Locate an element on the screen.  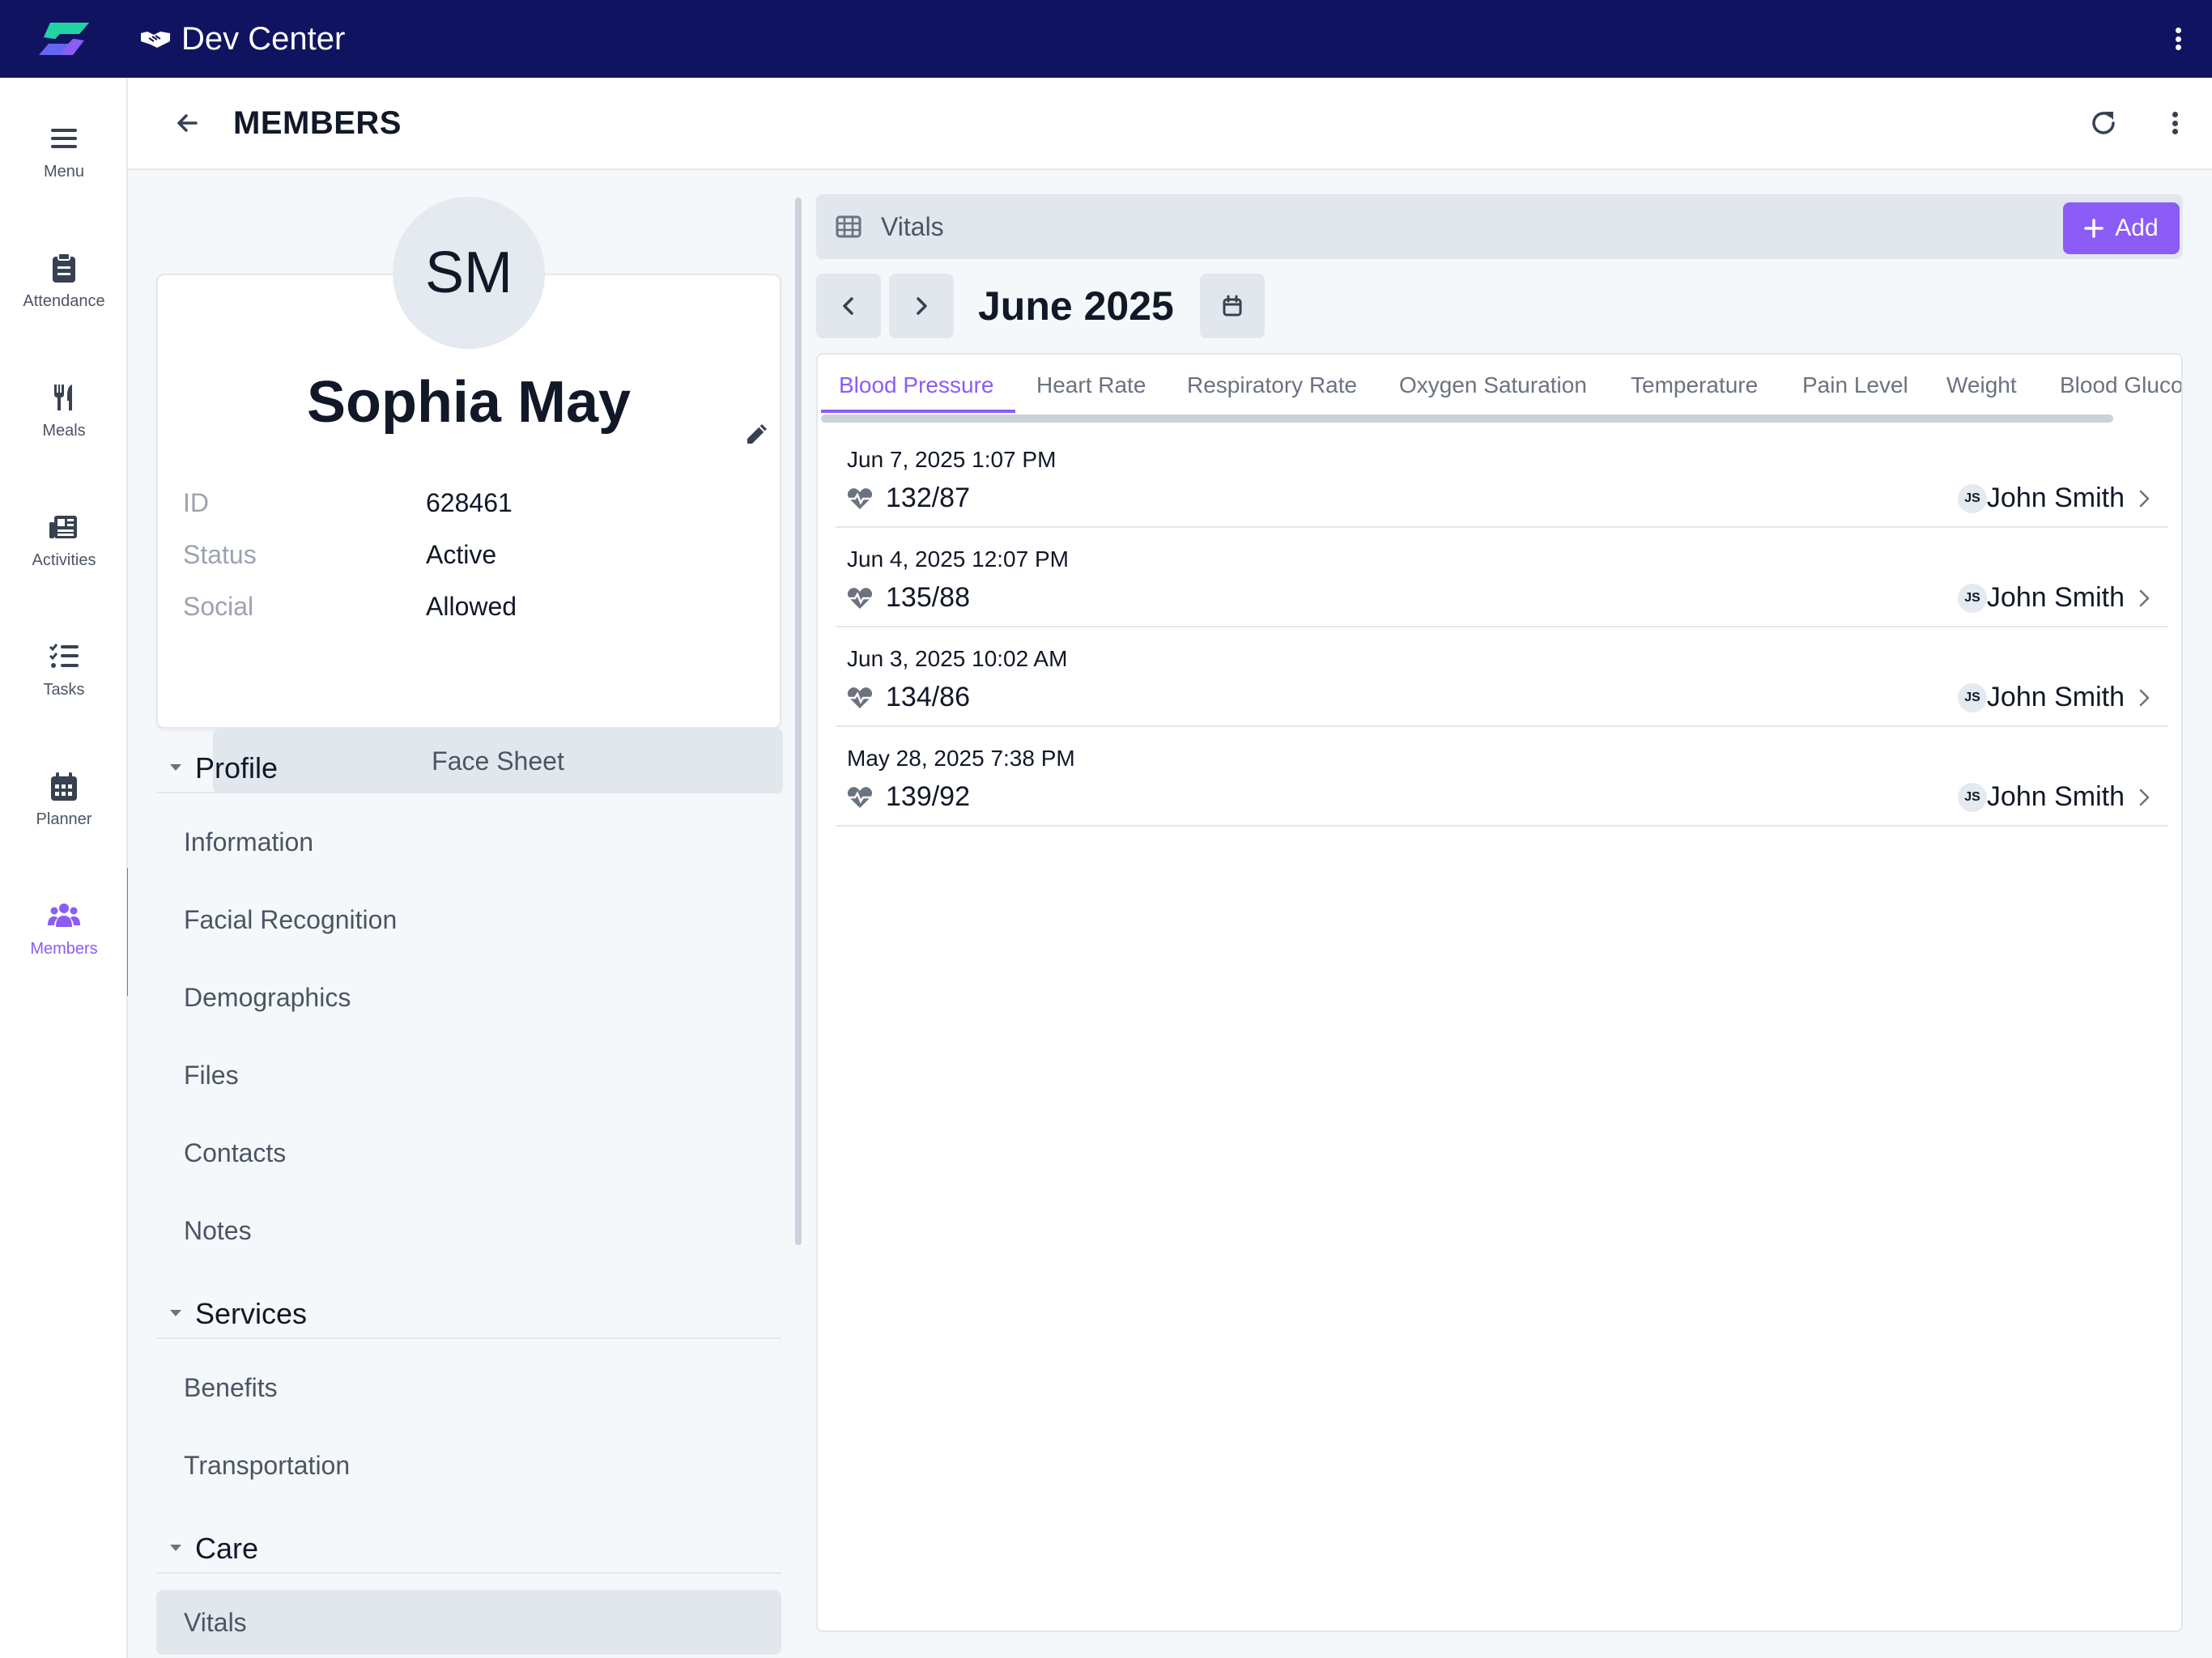
back-arrow-icon is located at coordinates (188, 123).